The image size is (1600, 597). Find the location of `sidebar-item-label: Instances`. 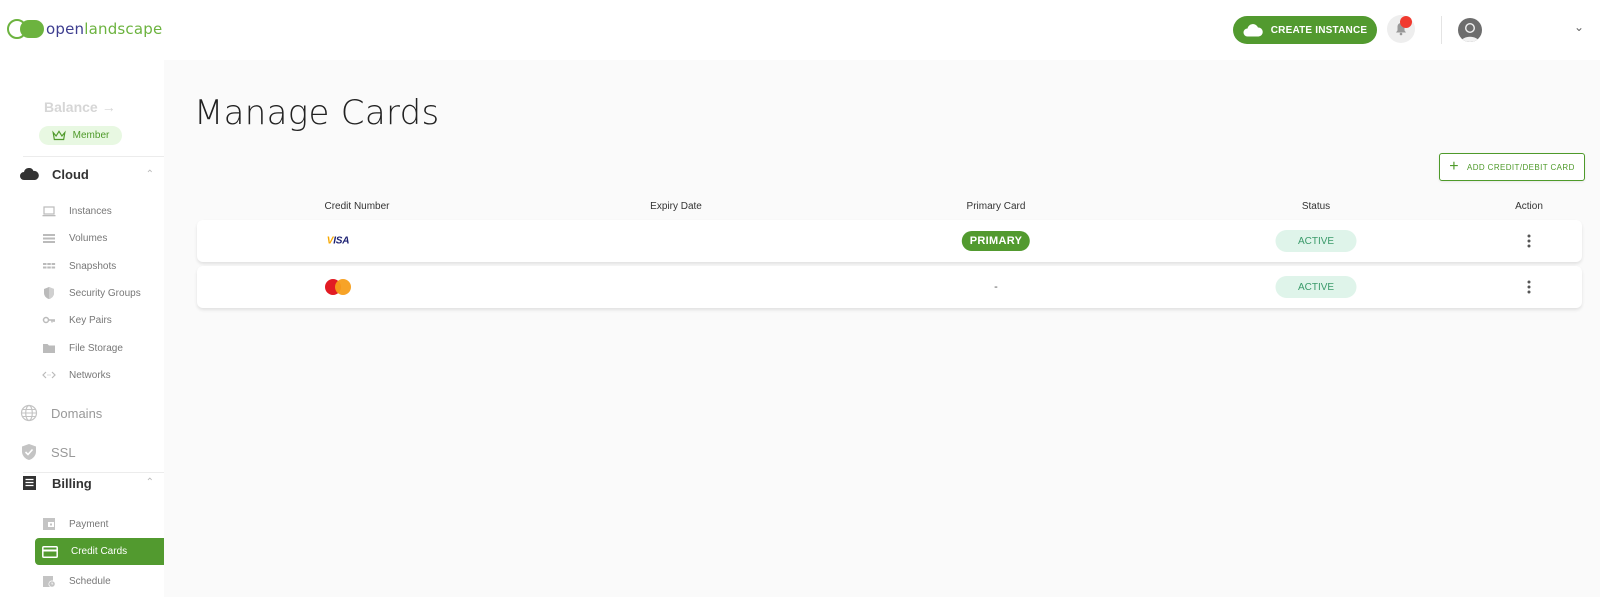

sidebar-item-label: Instances is located at coordinates (90, 211).